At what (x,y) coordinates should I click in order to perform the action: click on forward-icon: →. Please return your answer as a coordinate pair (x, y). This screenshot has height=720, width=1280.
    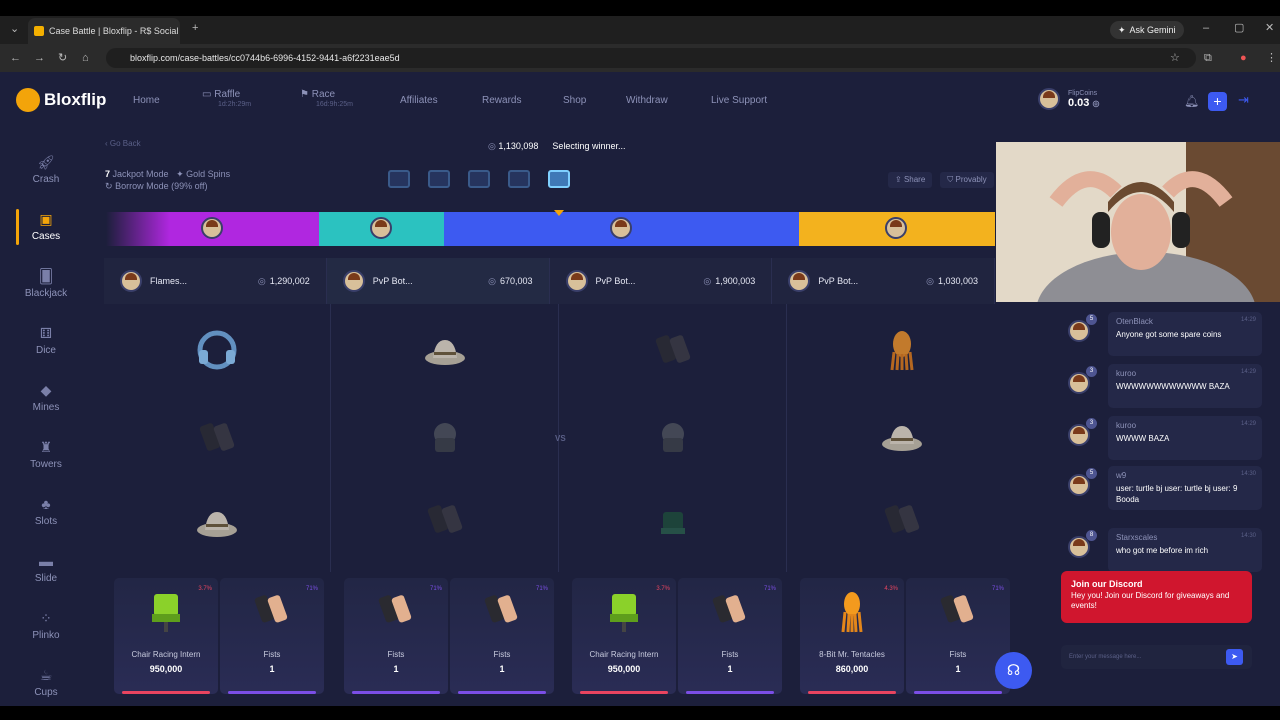
    Looking at the image, I should click on (39, 58).